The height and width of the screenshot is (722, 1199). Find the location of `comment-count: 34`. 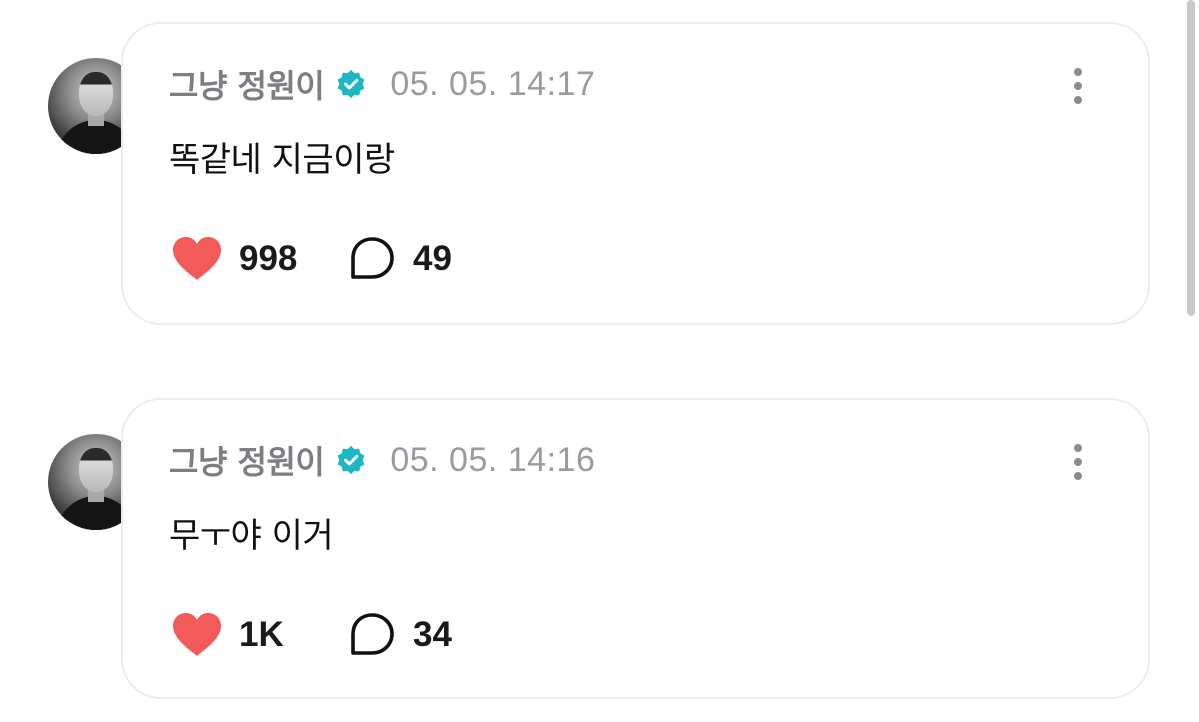

comment-count: 34 is located at coordinates (432, 634).